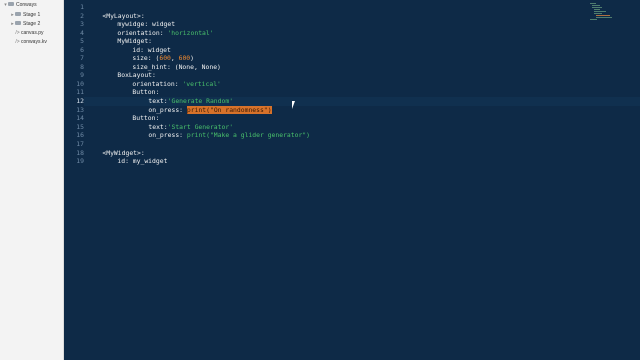 The width and height of the screenshot is (640, 360). I want to click on line-number: 12, so click(80, 101).